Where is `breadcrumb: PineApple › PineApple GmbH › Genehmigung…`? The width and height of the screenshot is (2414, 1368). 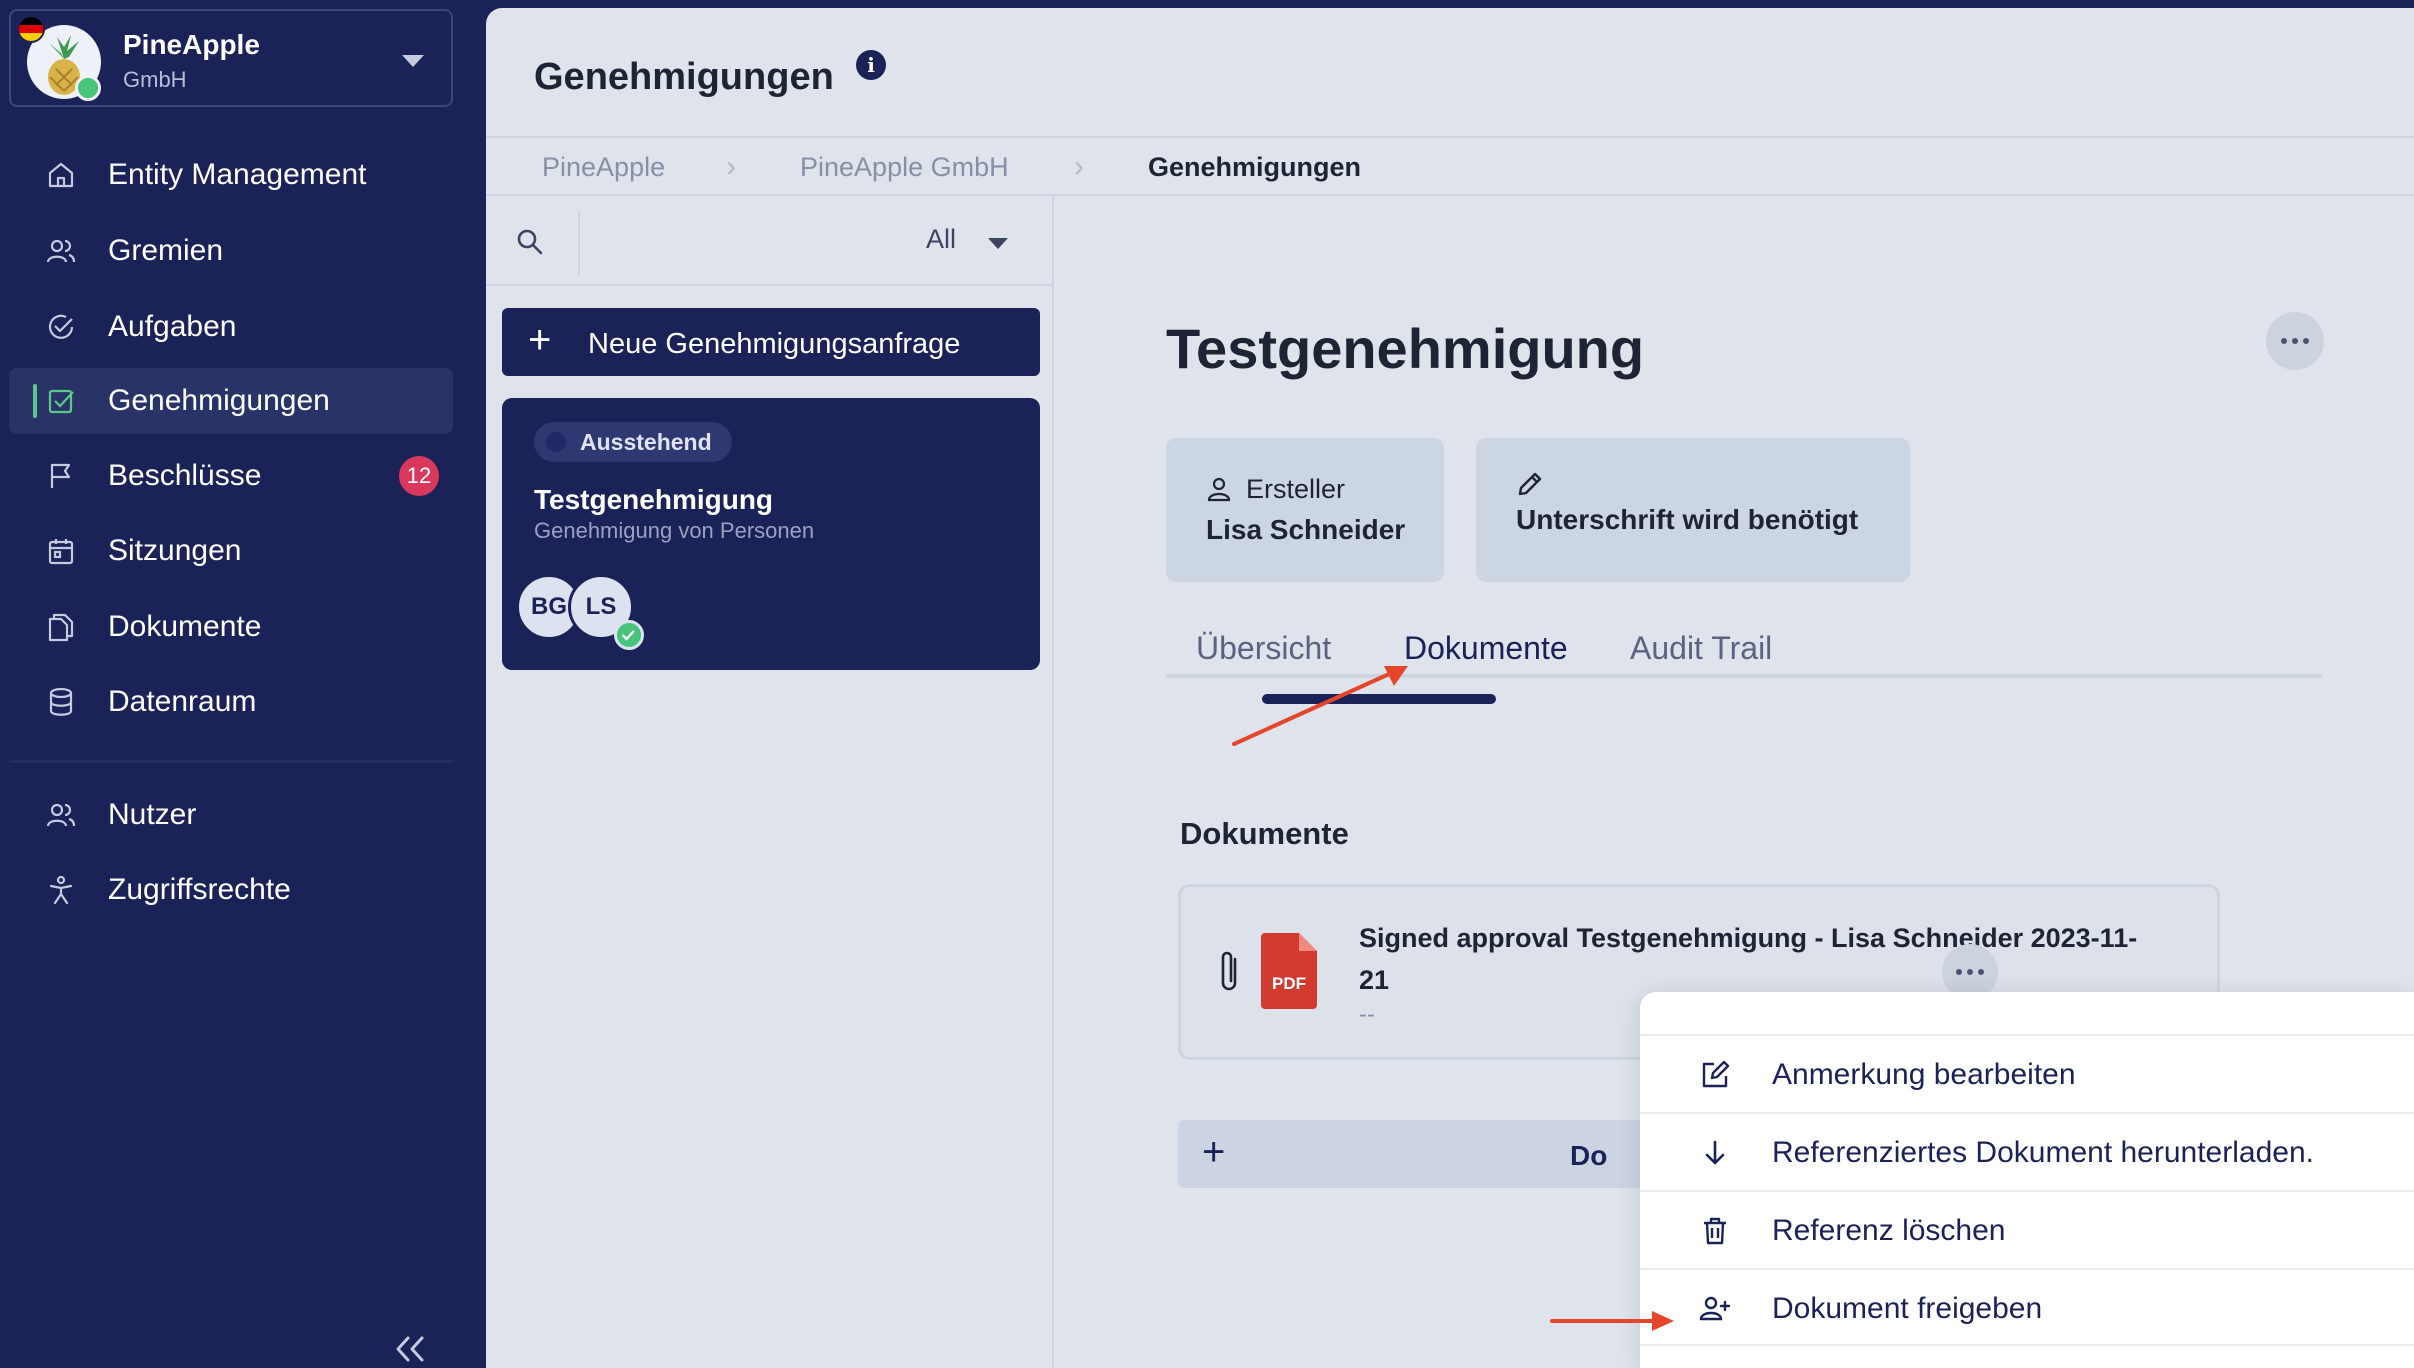 breadcrumb: PineApple › PineApple GmbH › Genehmigung… is located at coordinates (1450, 166).